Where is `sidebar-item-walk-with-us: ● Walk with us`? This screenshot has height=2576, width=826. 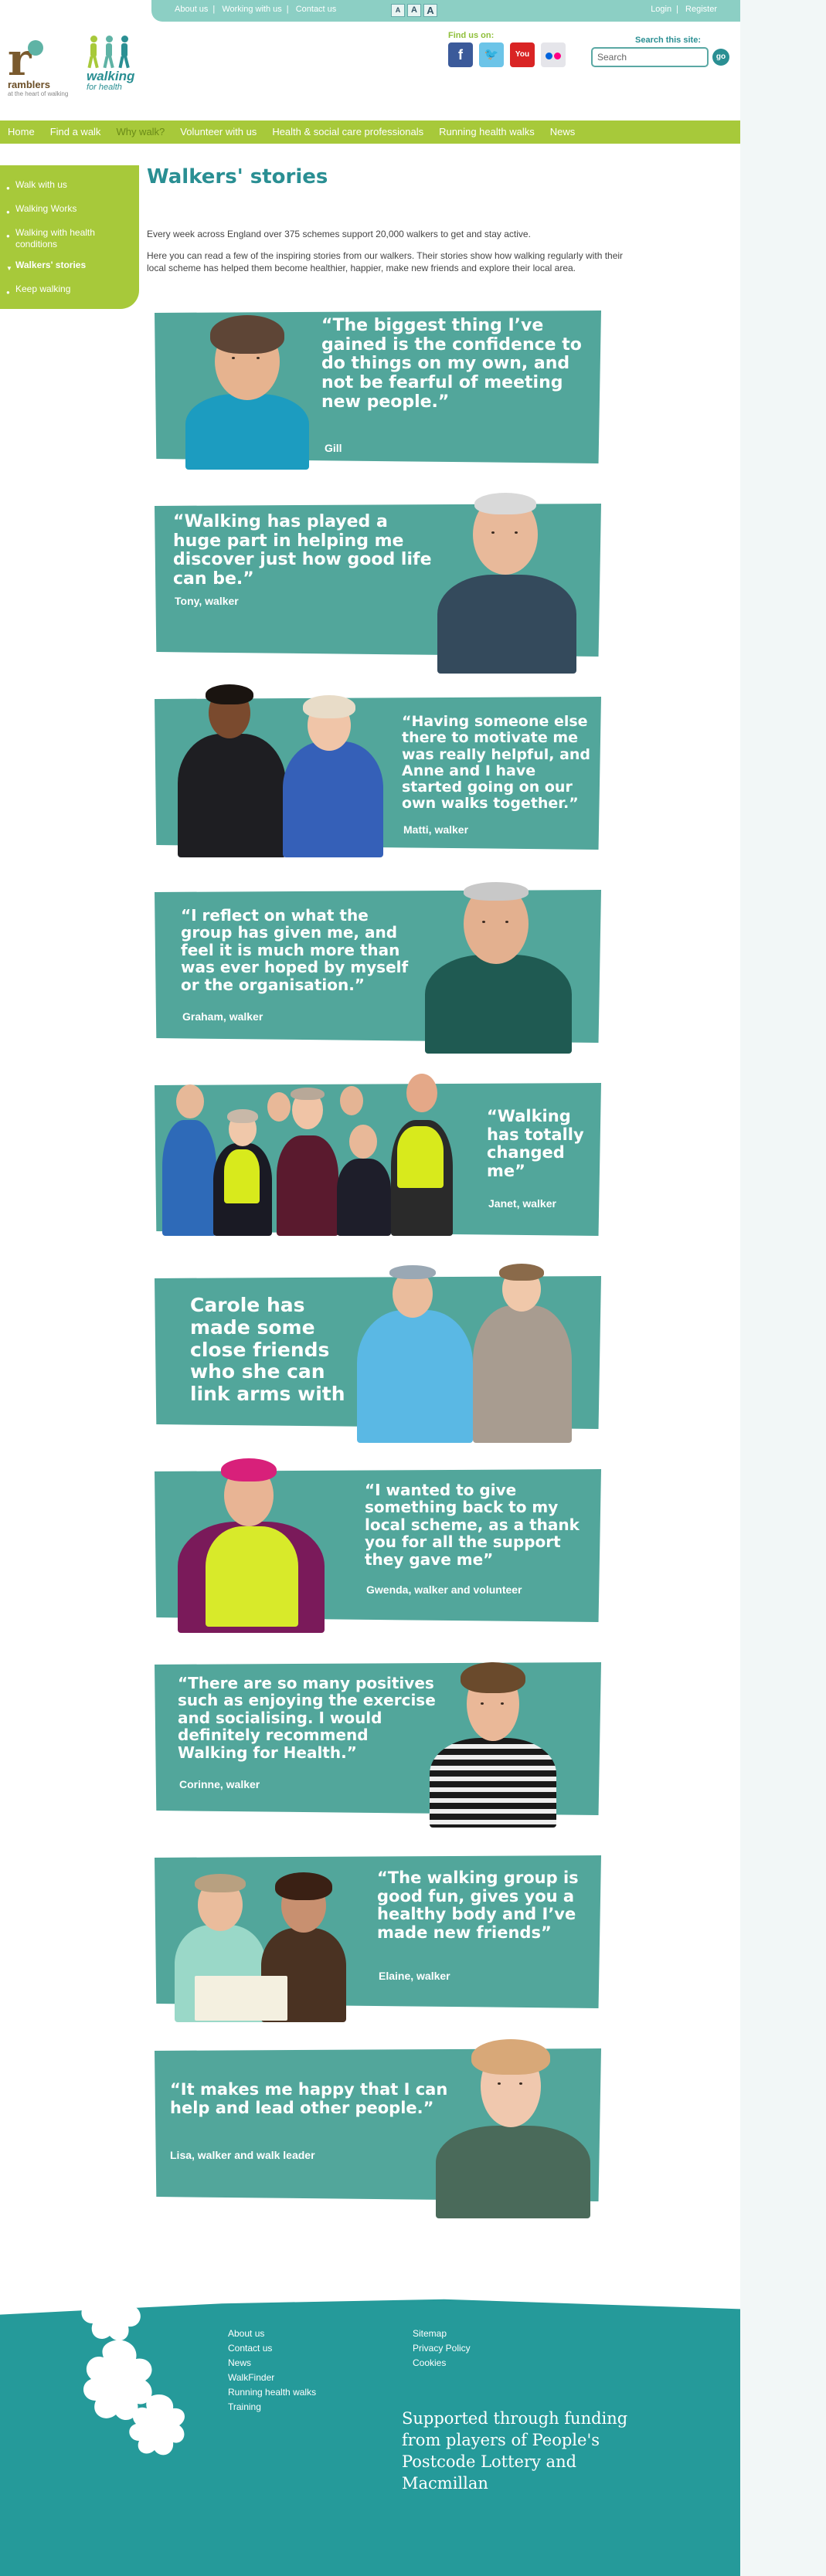
sidebar-item-walk-with-us: ● Walk with us is located at coordinates (72, 186).